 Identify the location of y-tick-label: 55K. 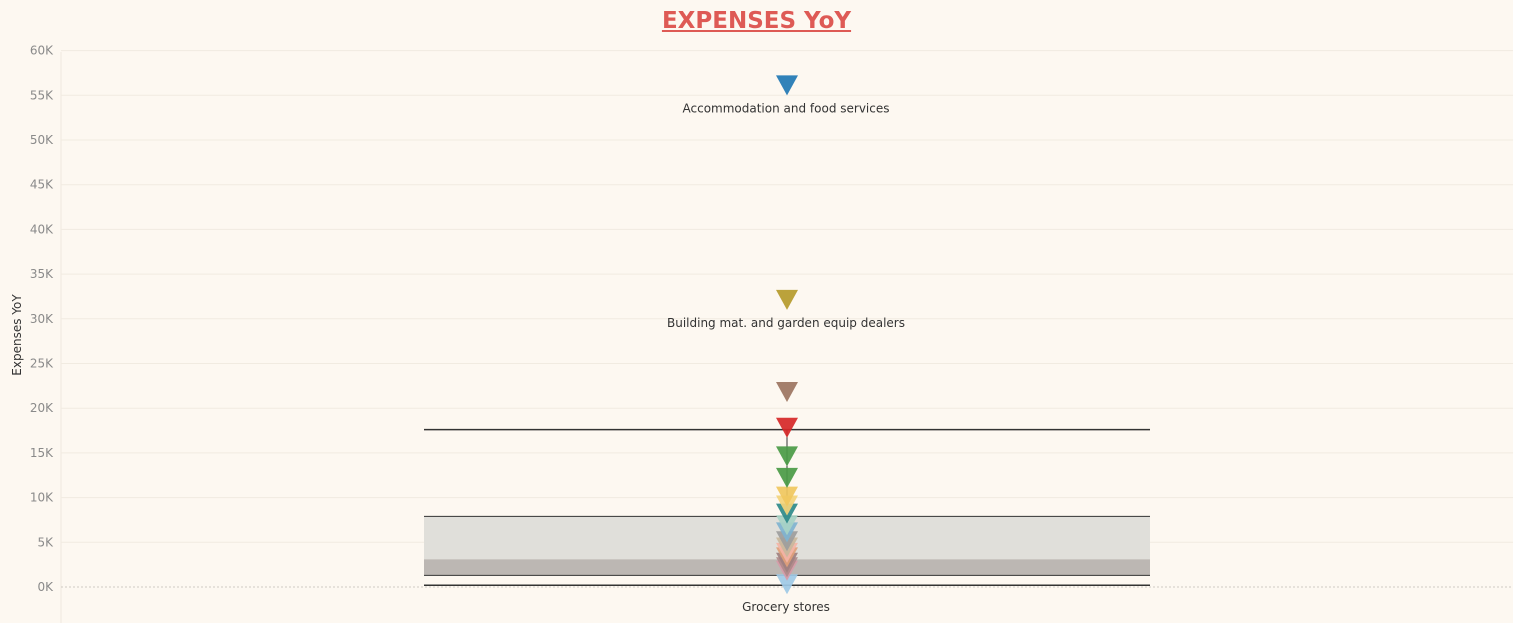
(42, 95).